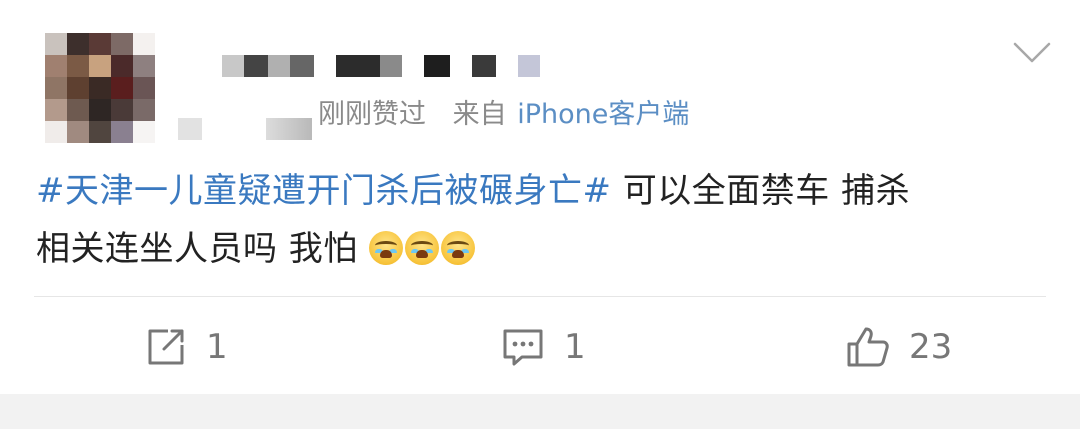 Image resolution: width=1080 pixels, height=429 pixels. What do you see at coordinates (540, 411) in the screenshot?
I see `feed-separator` at bounding box center [540, 411].